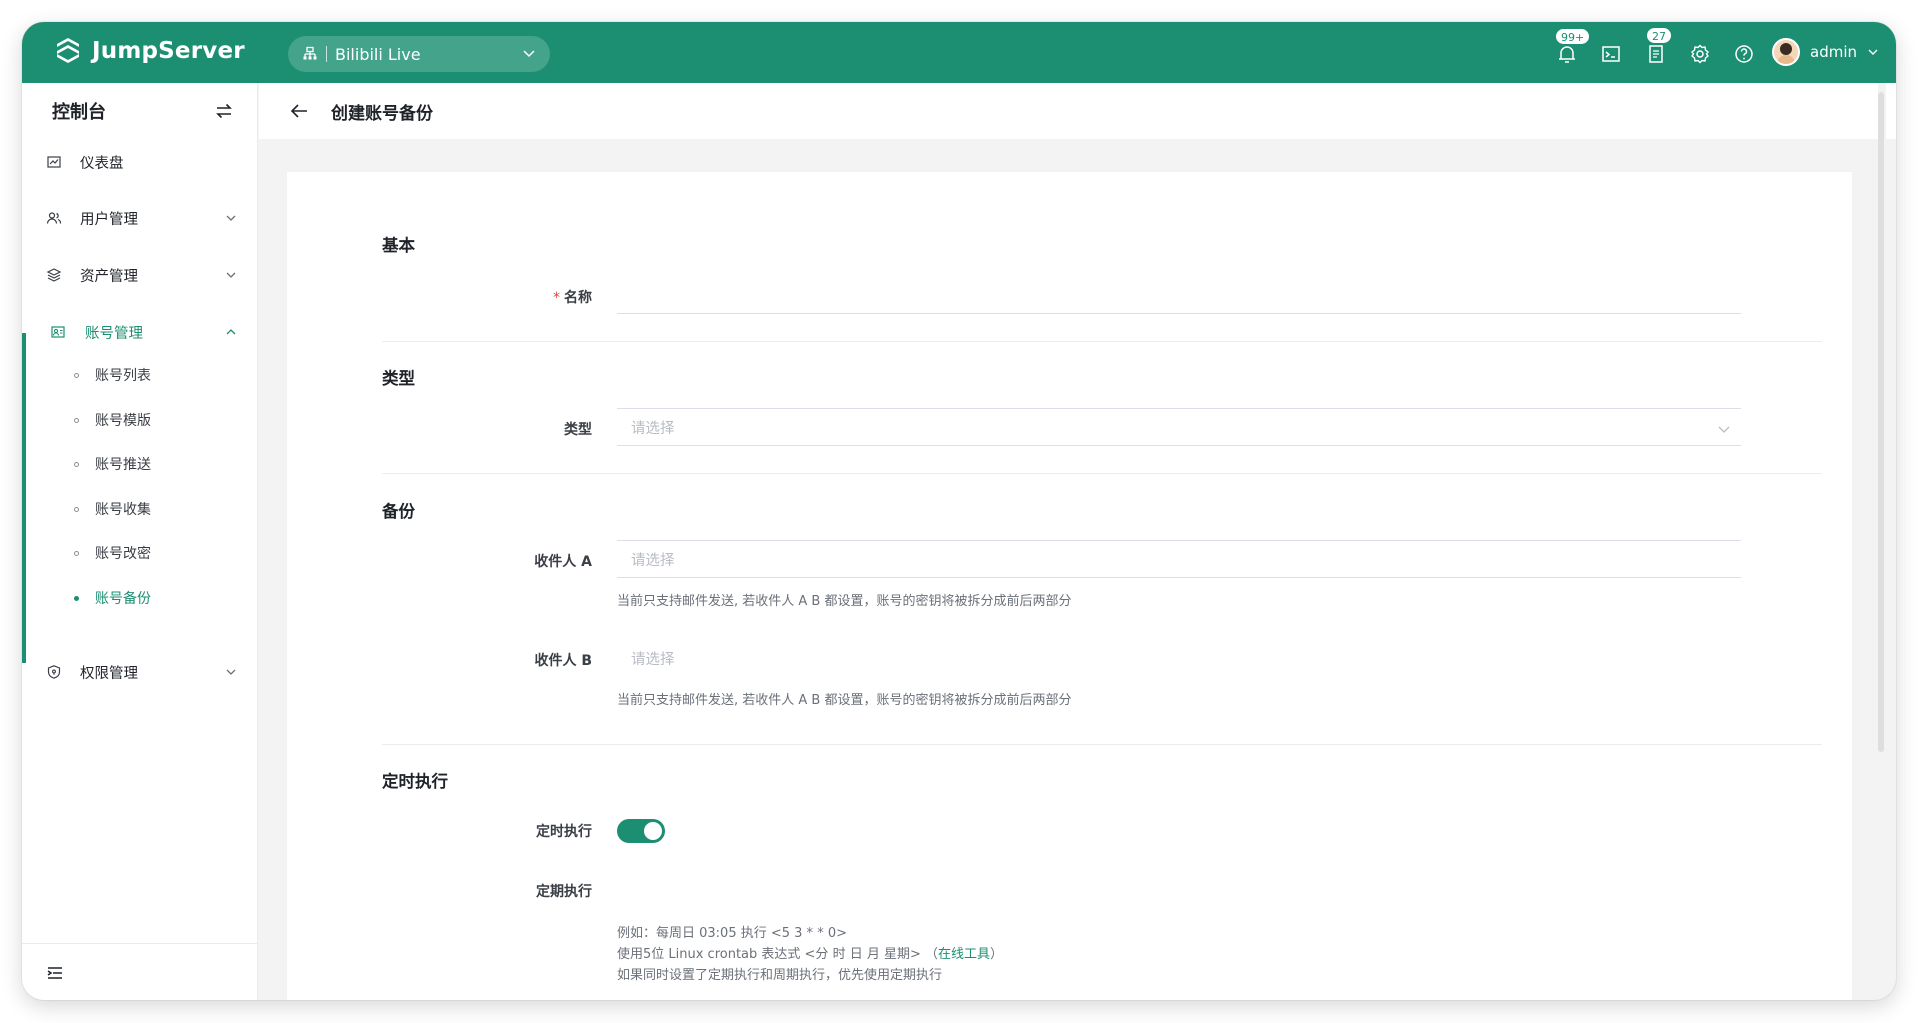 This screenshot has width=1920, height=1023. I want to click on subitem-label: 账号改密, so click(123, 554).